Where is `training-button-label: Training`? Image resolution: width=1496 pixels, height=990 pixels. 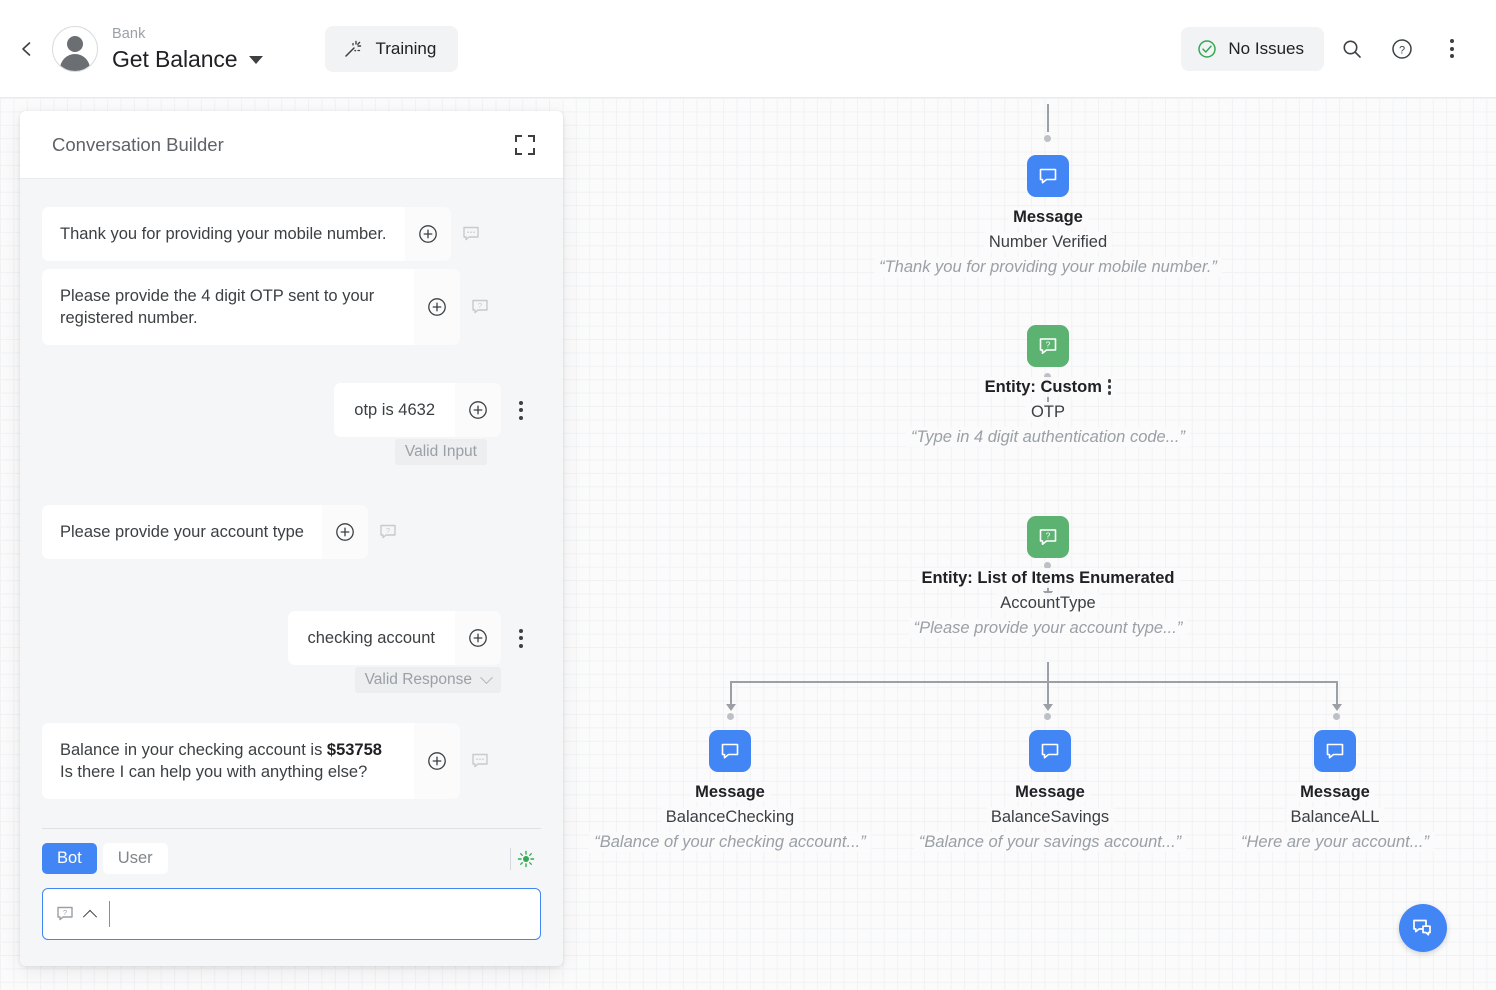 training-button-label: Training is located at coordinates (406, 48).